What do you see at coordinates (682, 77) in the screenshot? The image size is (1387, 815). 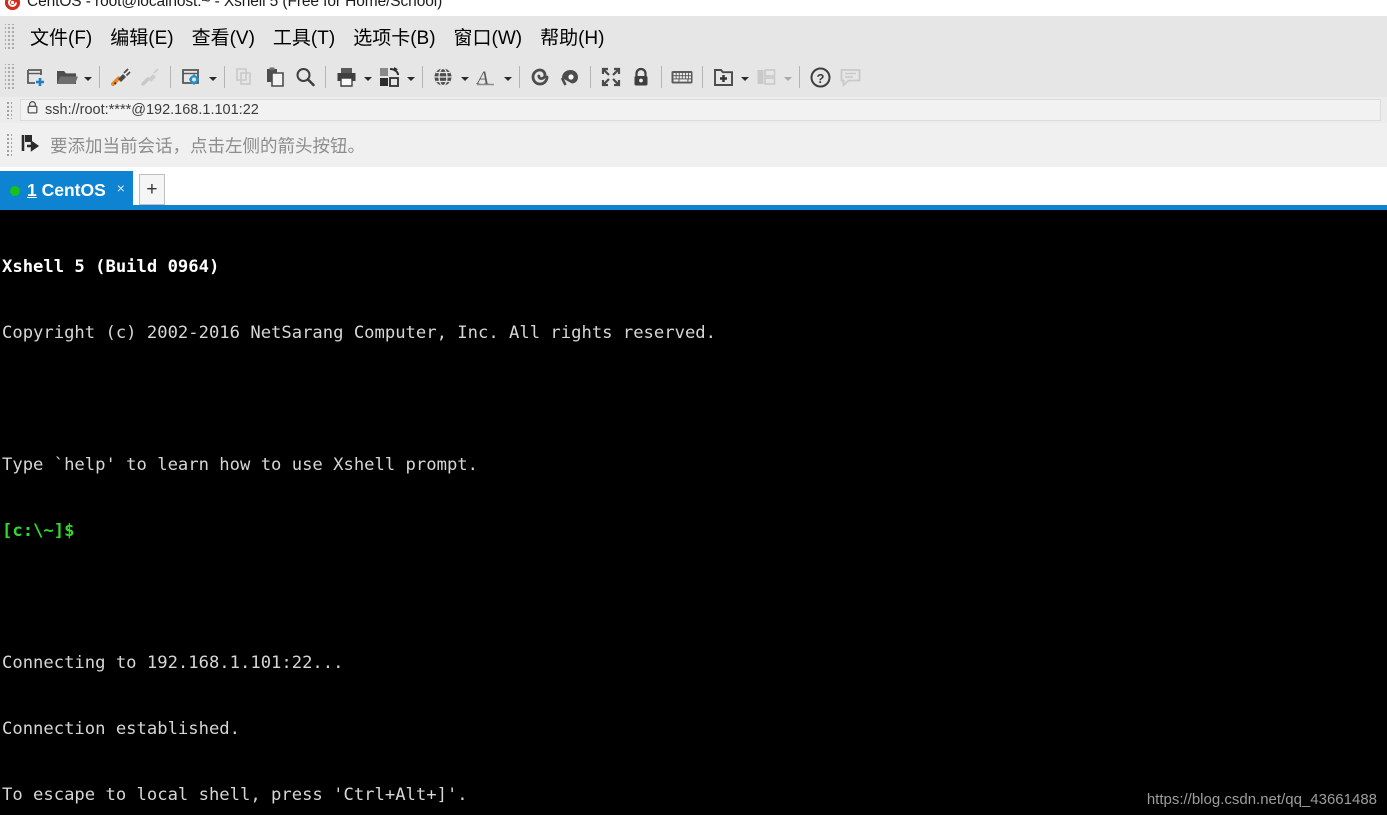 I see `keyboard-icon` at bounding box center [682, 77].